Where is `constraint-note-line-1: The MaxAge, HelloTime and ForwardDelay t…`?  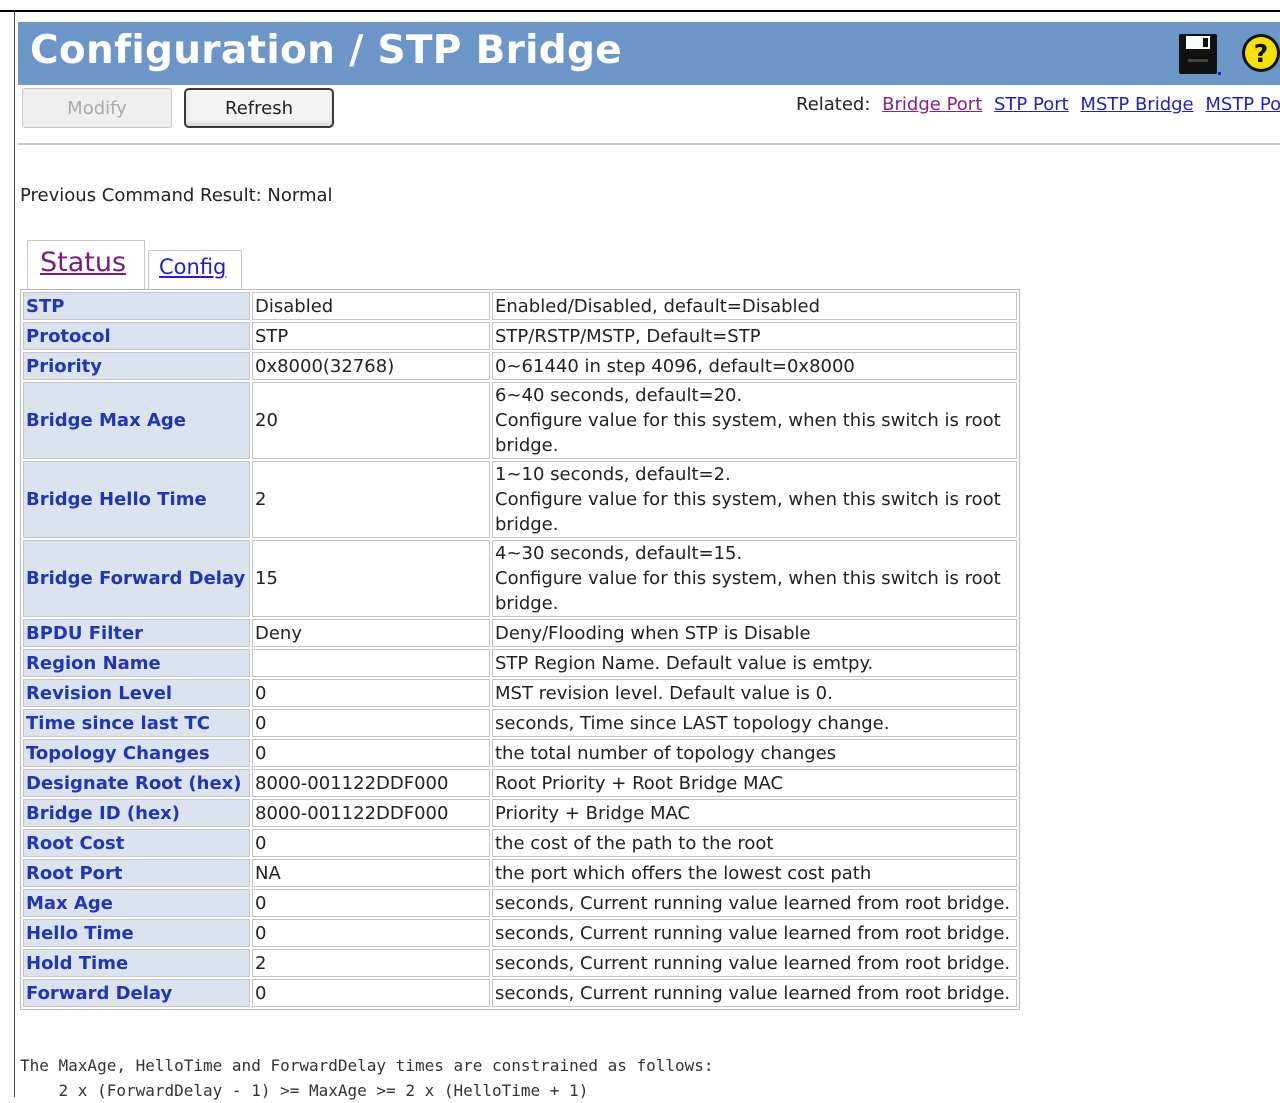 constraint-note-line-1: The MaxAge, HelloTime and ForwardDelay t… is located at coordinates (367, 1065).